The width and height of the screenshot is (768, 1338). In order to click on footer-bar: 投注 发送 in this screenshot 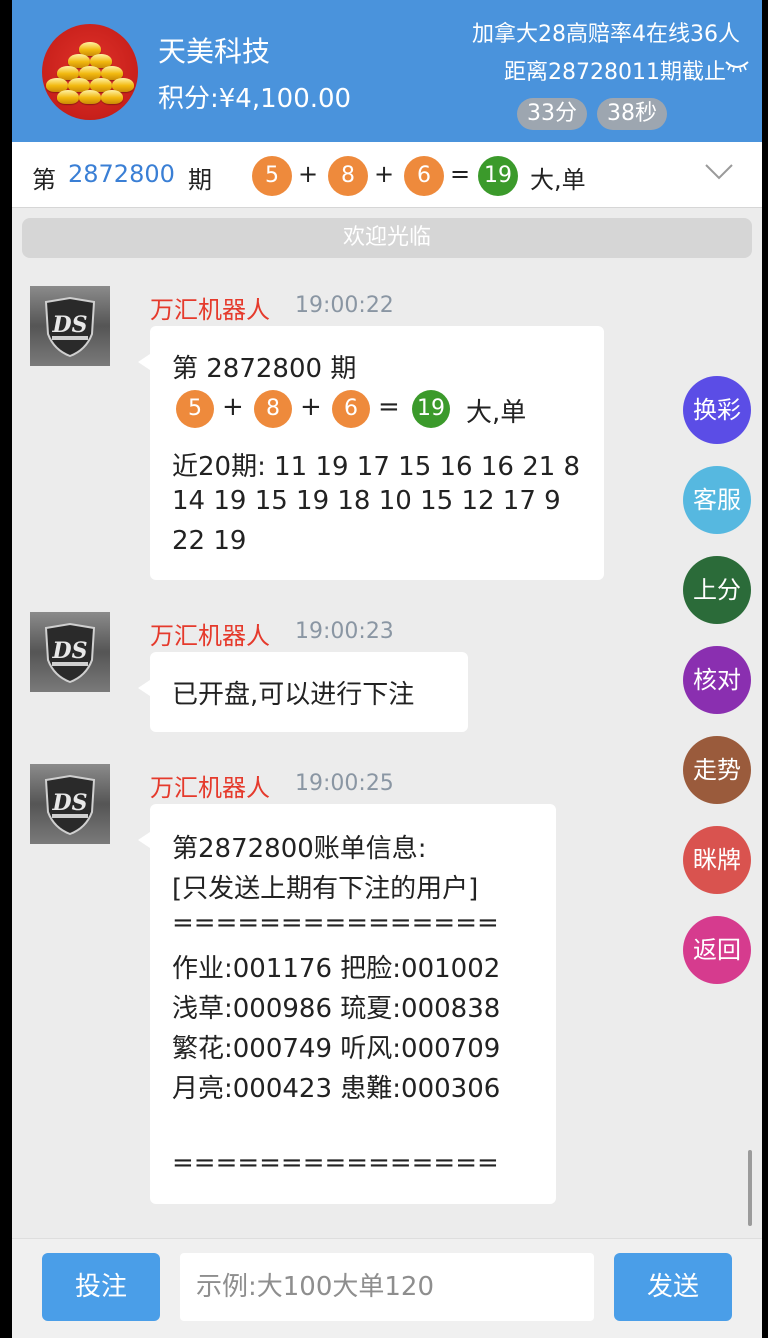, I will do `click(387, 1288)`.